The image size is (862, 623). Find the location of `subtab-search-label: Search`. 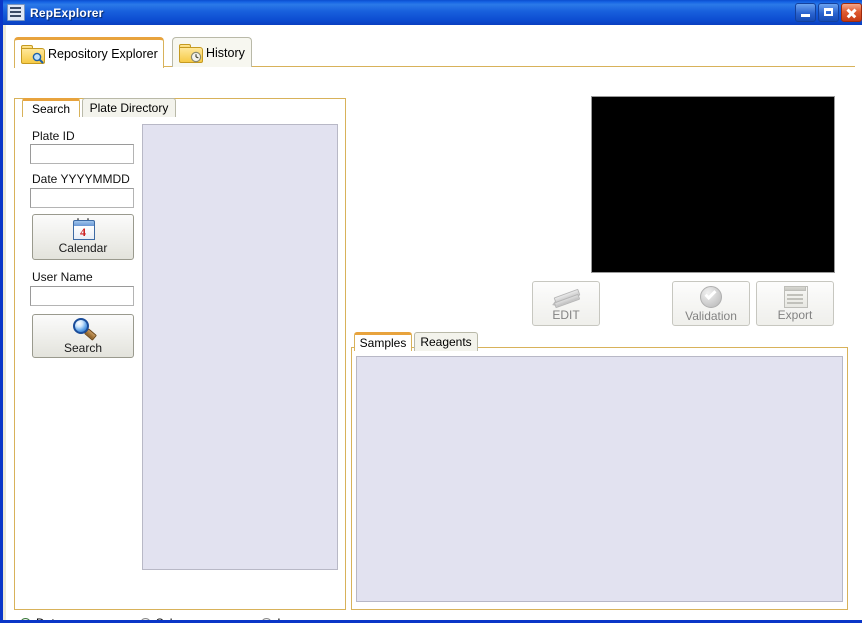

subtab-search-label: Search is located at coordinates (51, 109).